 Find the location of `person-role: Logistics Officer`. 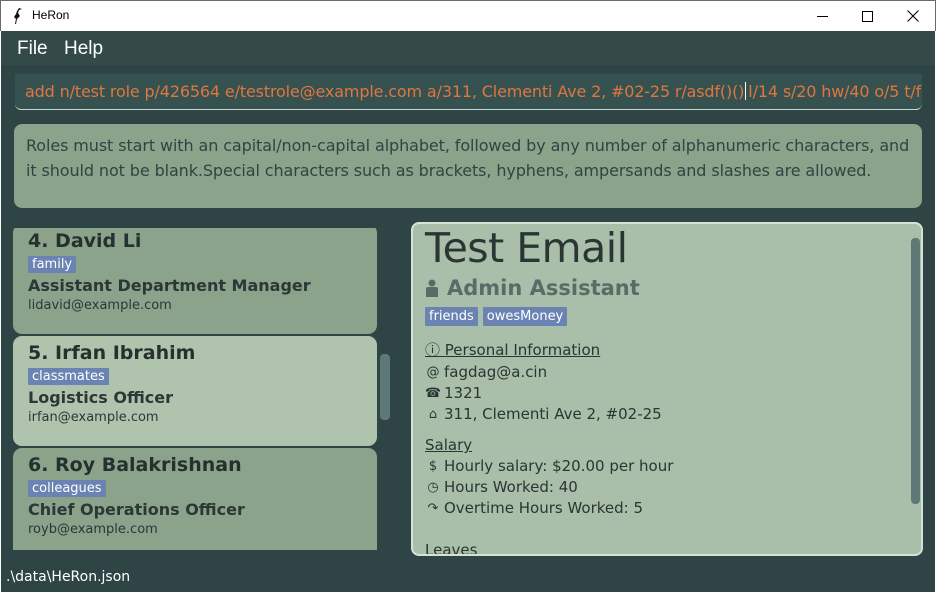

person-role: Logistics Officer is located at coordinates (101, 397).